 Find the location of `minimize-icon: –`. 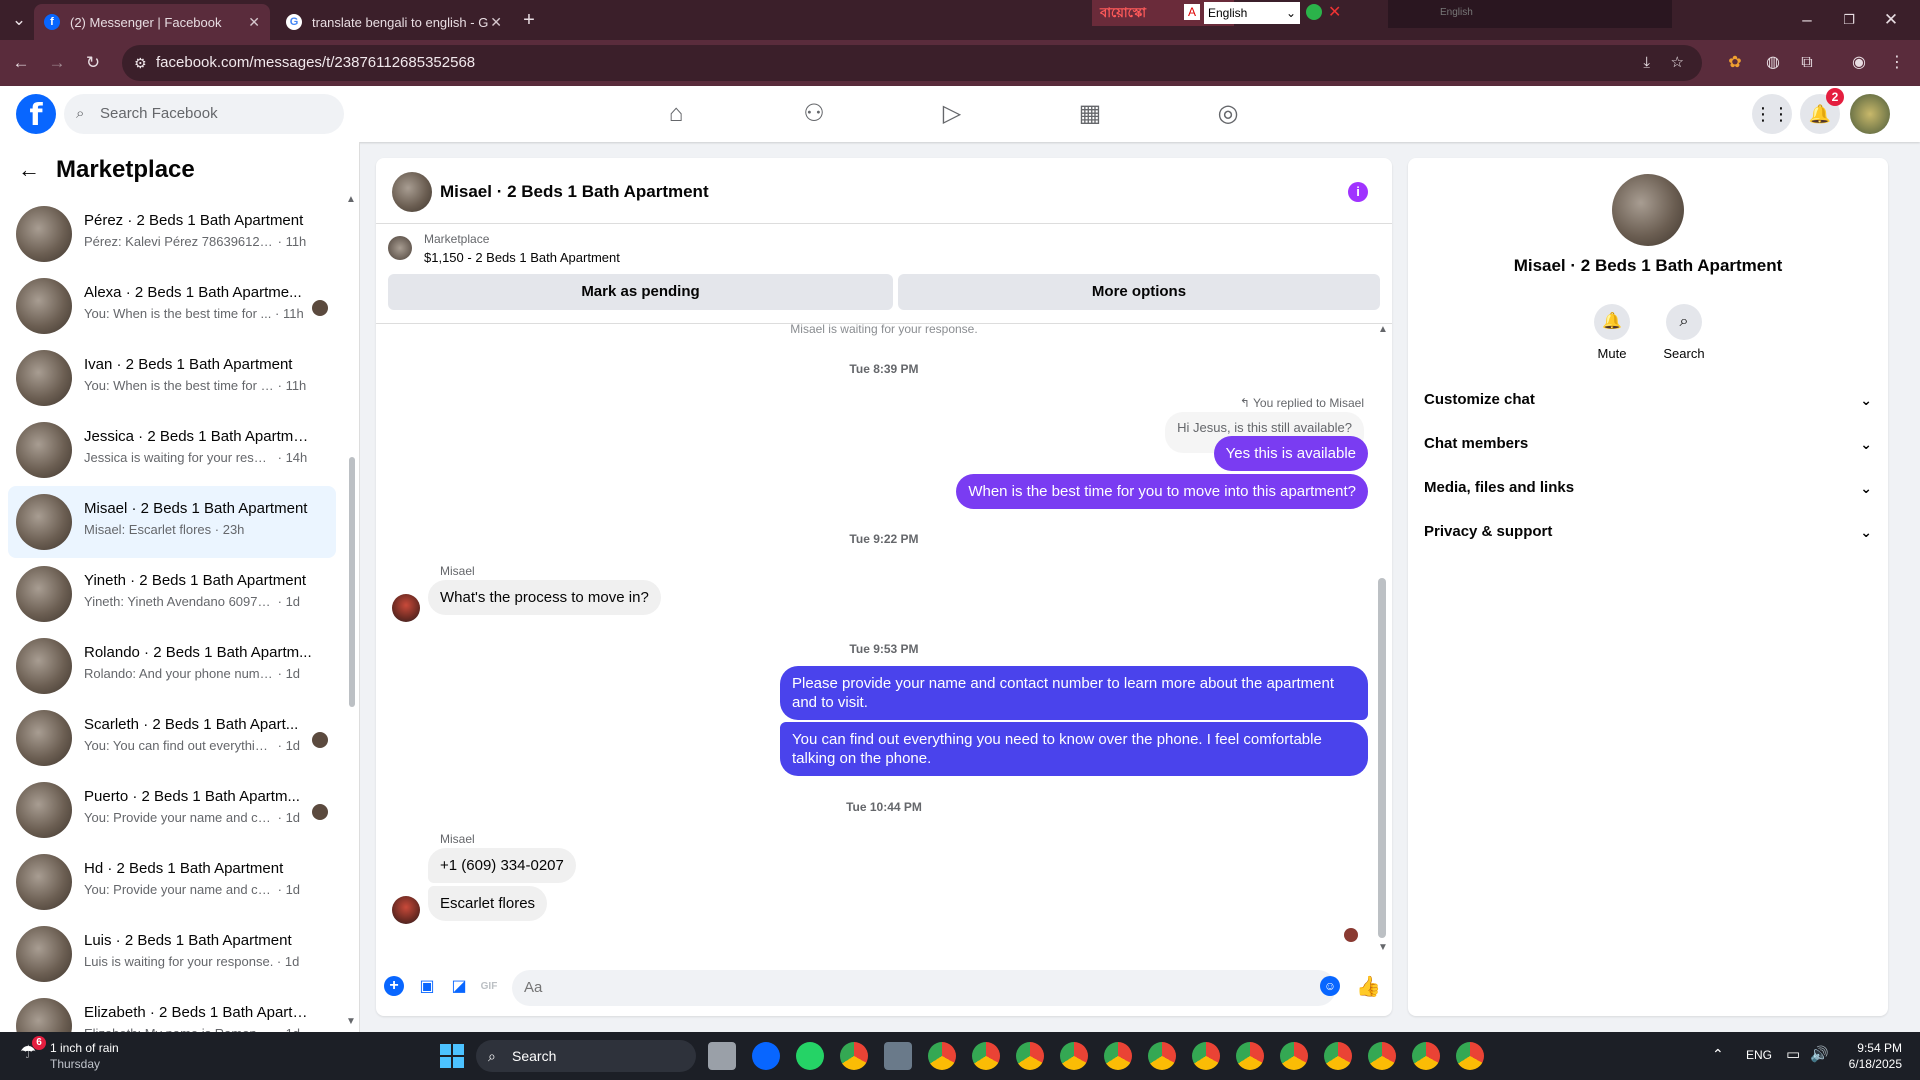

minimize-icon: – is located at coordinates (1807, 20).